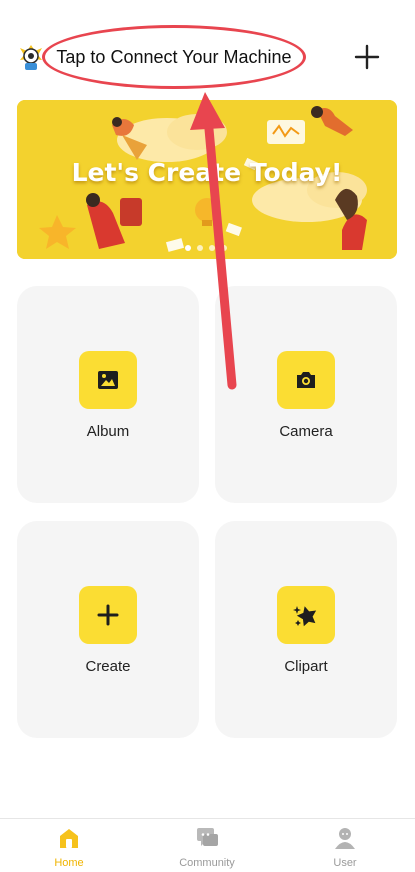  I want to click on clipart-icon-box, so click(306, 615).